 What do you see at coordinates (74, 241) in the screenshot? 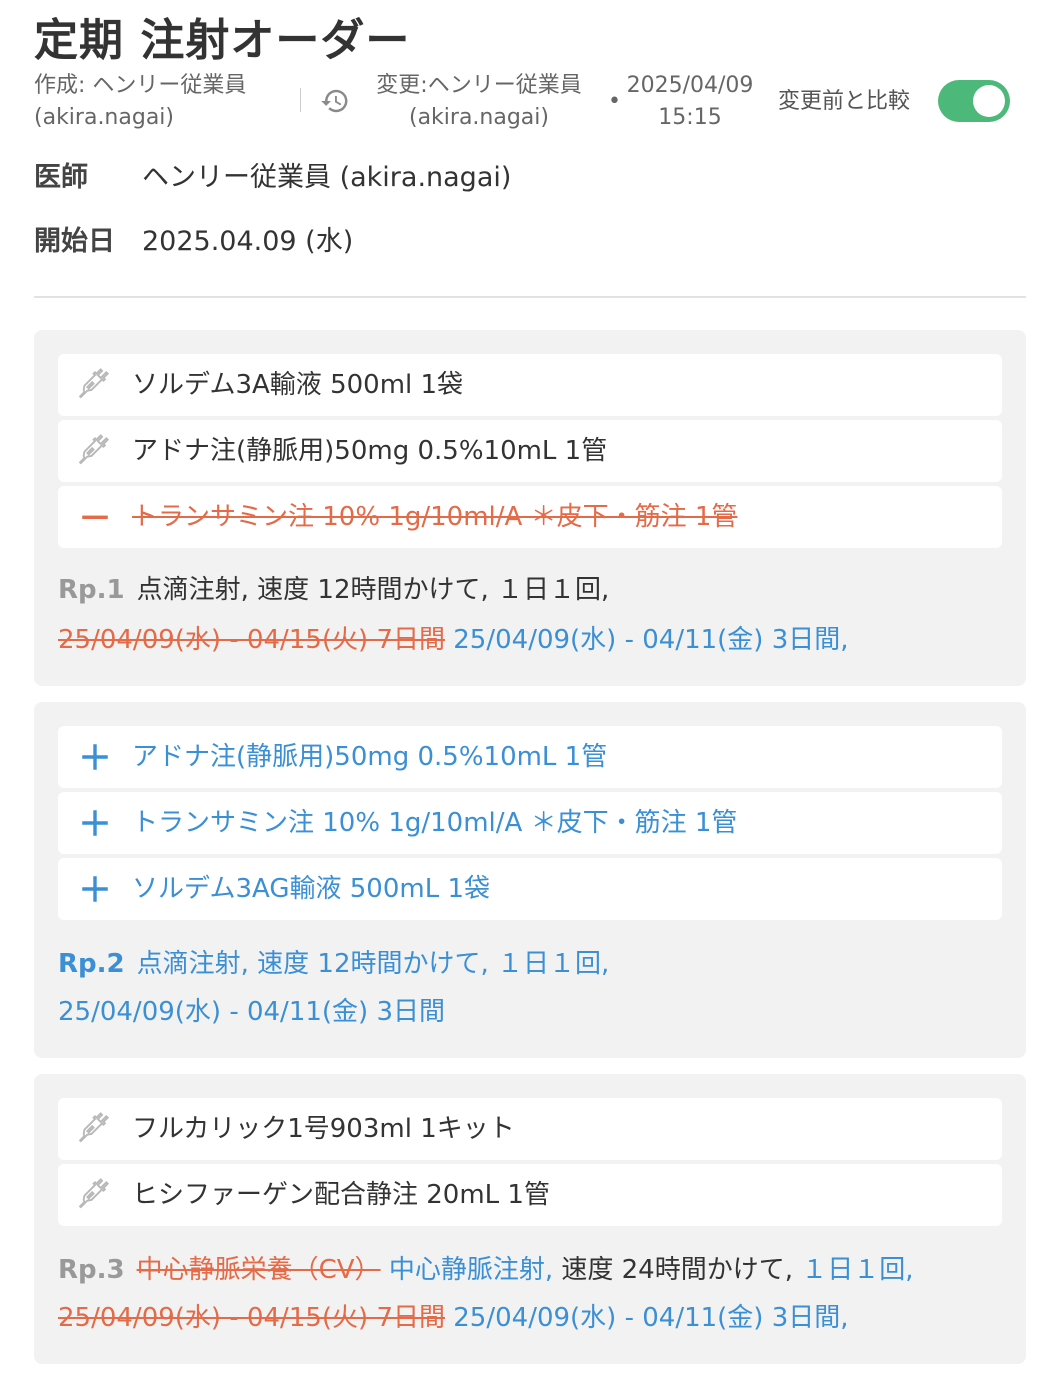
I see `start-date-label: 開始日` at bounding box center [74, 241].